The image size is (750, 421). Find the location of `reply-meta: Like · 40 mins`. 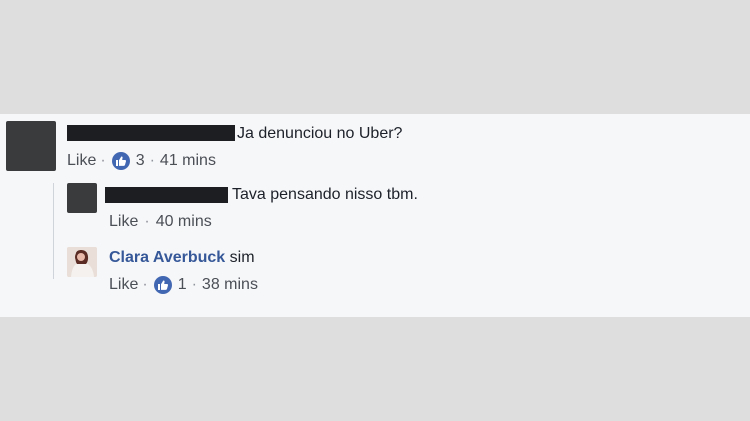

reply-meta: Like · 40 mins is located at coordinates (160, 222).